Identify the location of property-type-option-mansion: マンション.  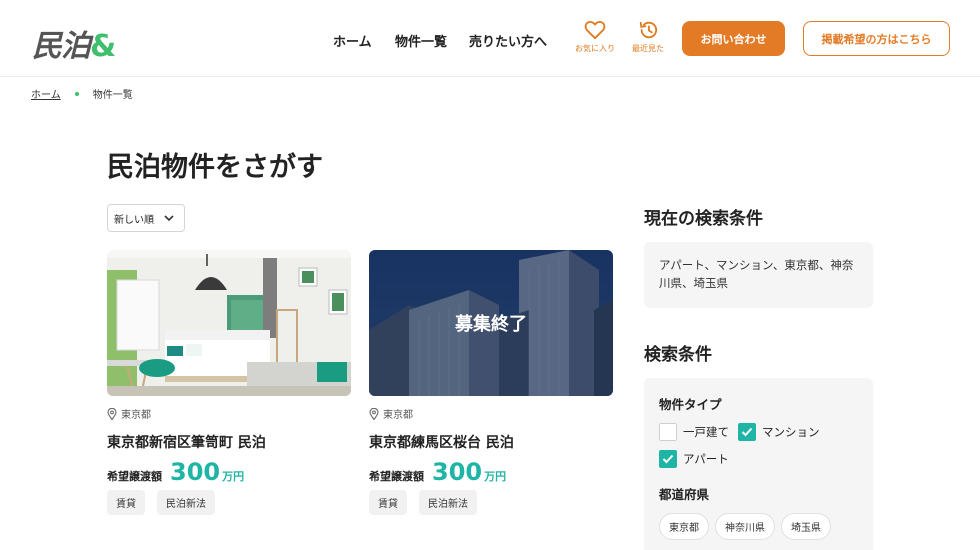
(779, 432).